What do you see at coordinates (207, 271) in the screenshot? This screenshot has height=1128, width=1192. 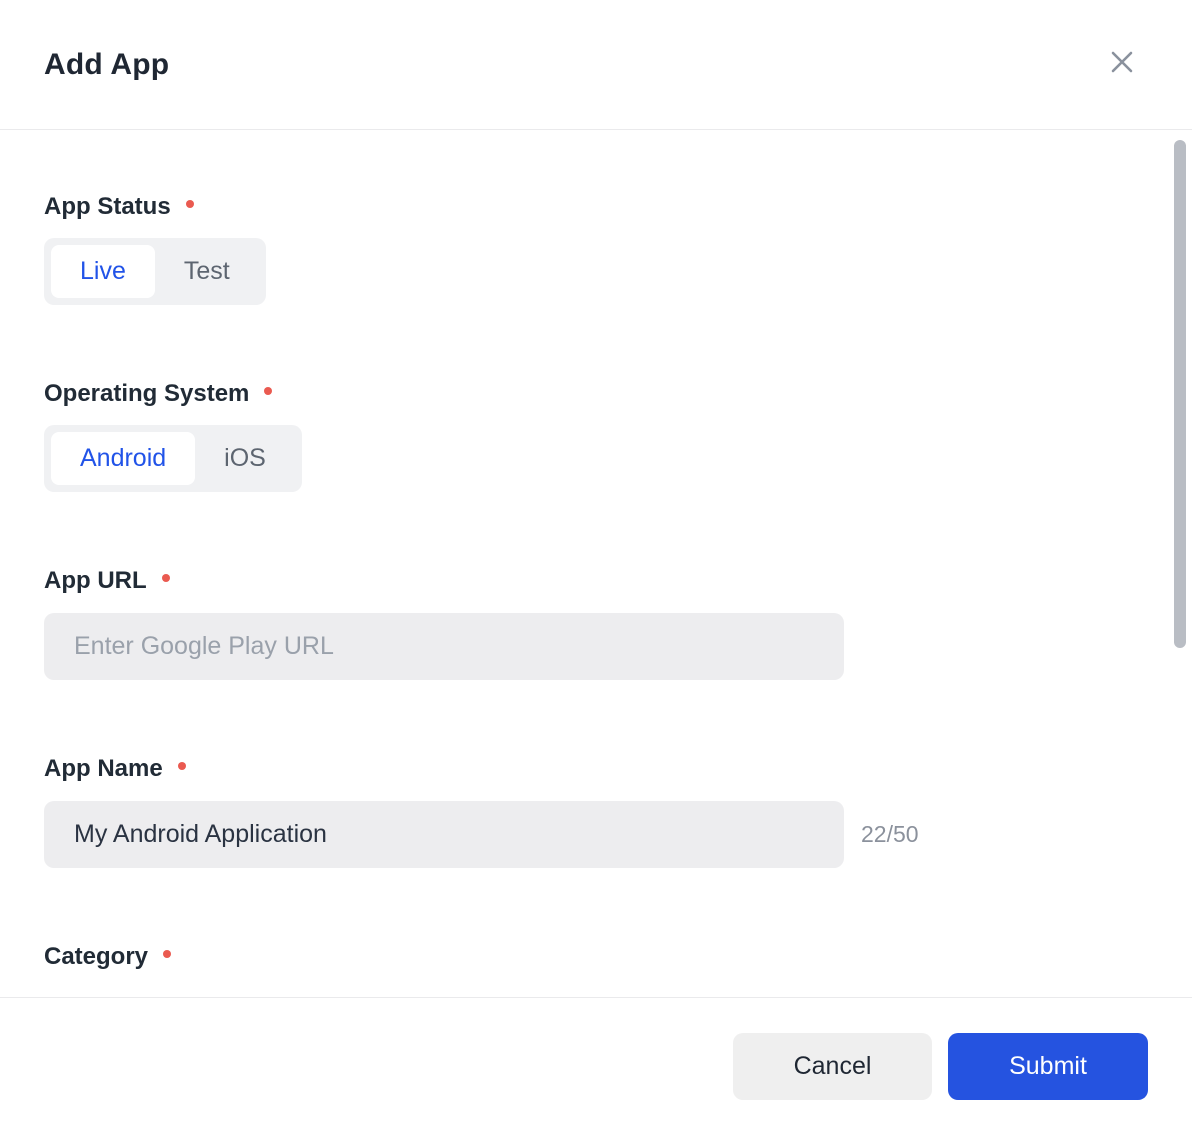 I see `app-status-option-test: Test` at bounding box center [207, 271].